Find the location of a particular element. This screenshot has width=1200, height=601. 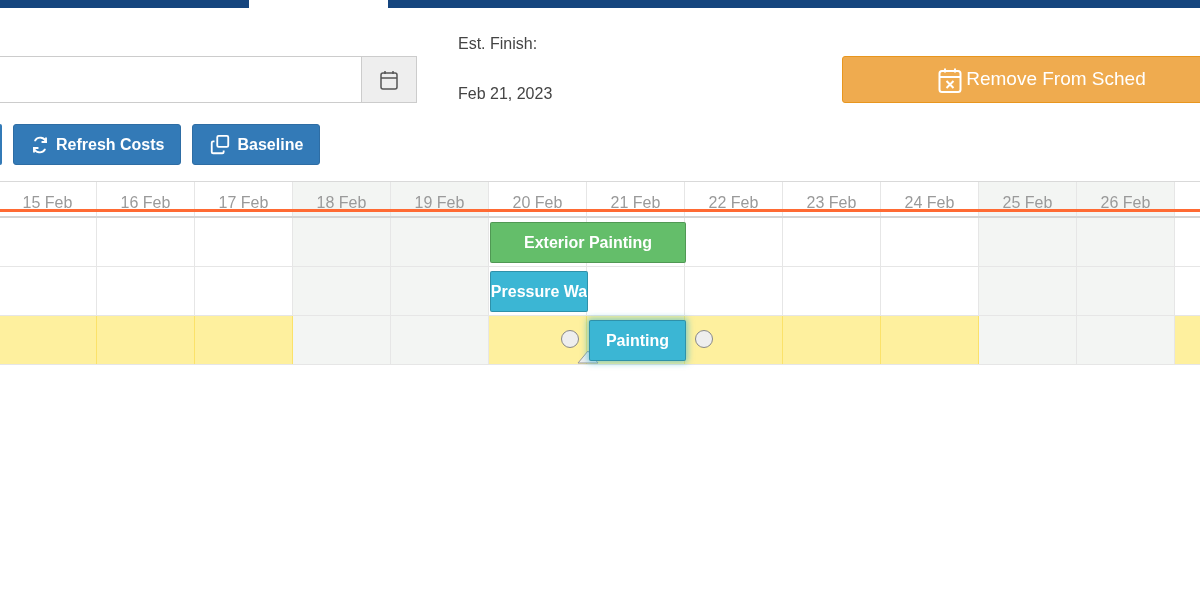

date-header: 25 Feb is located at coordinates (1028, 199).